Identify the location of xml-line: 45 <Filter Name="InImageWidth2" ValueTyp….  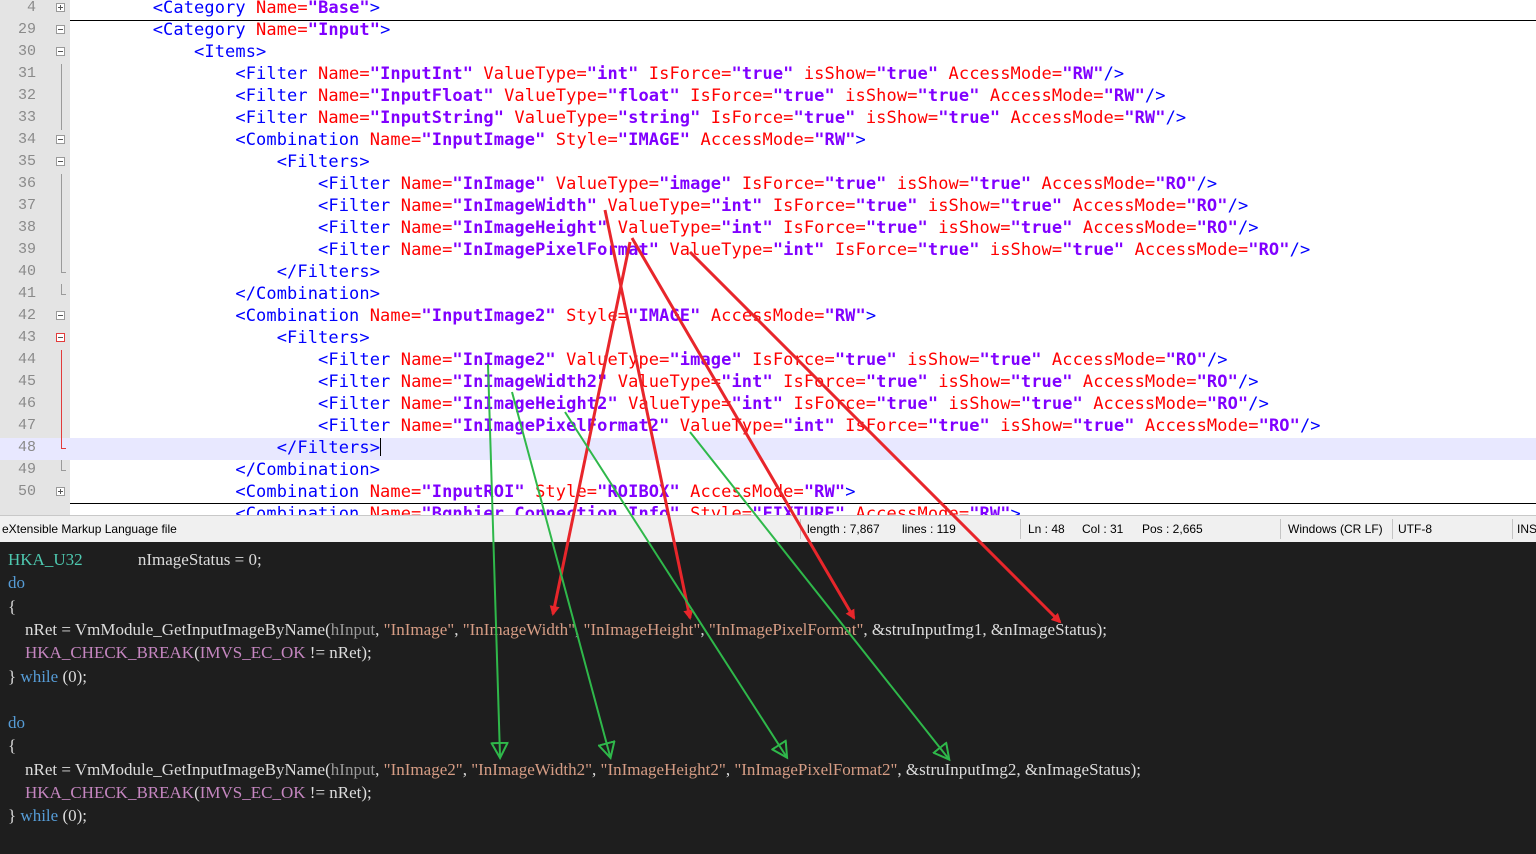
(768, 383).